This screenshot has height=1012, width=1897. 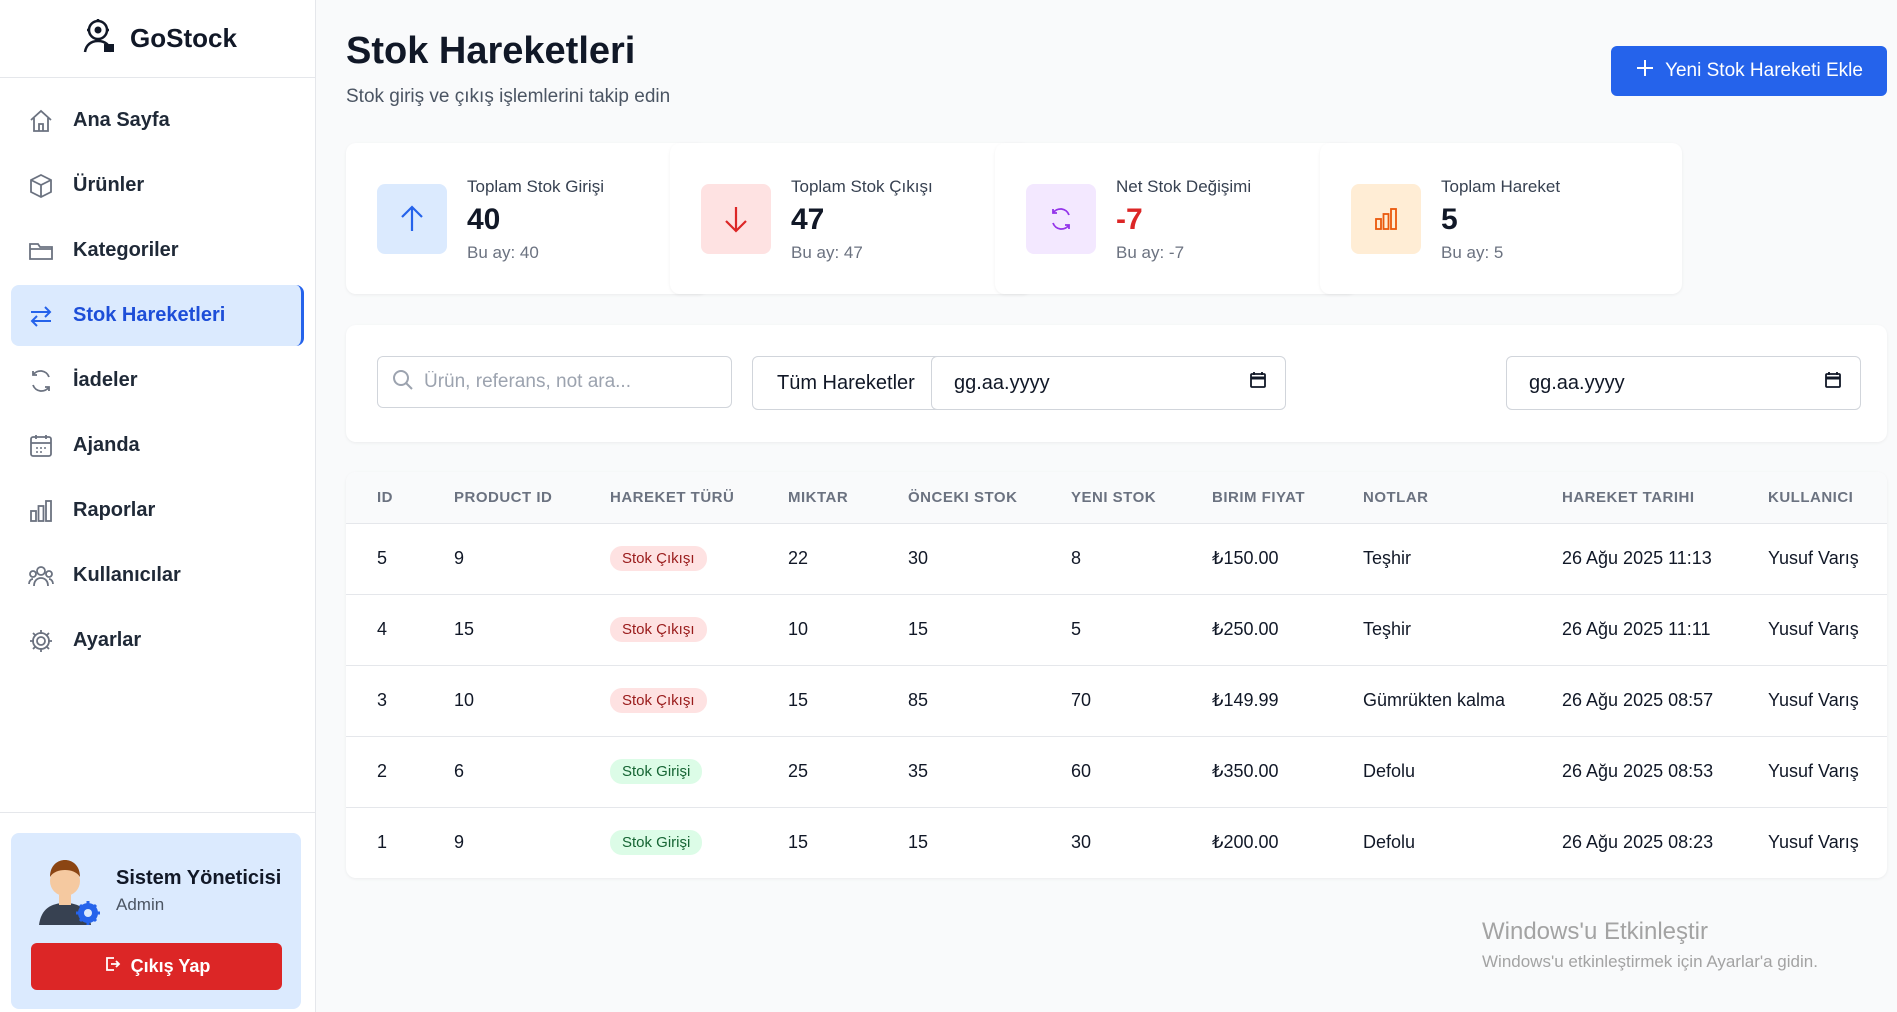 I want to click on brand-name: GoStock, so click(x=183, y=38).